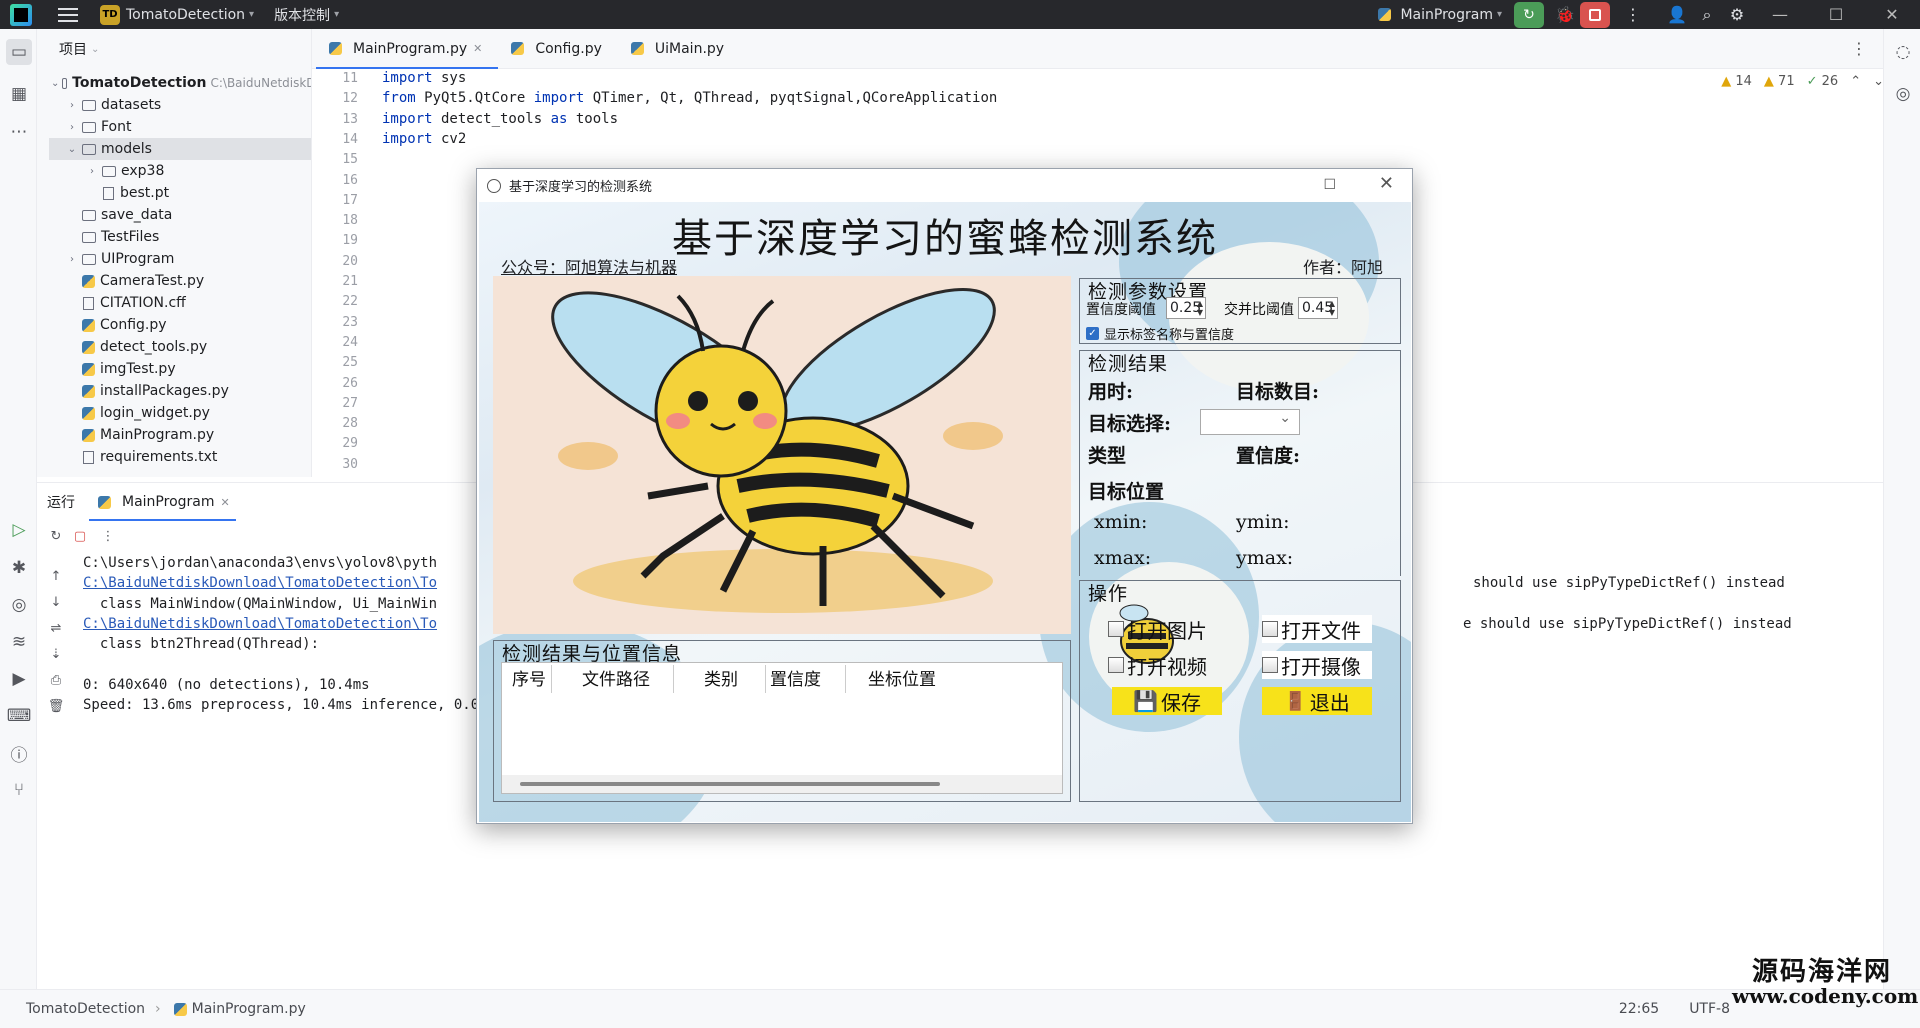 The image size is (1920, 1028). I want to click on save-button: 💾 保存, so click(1167, 701).